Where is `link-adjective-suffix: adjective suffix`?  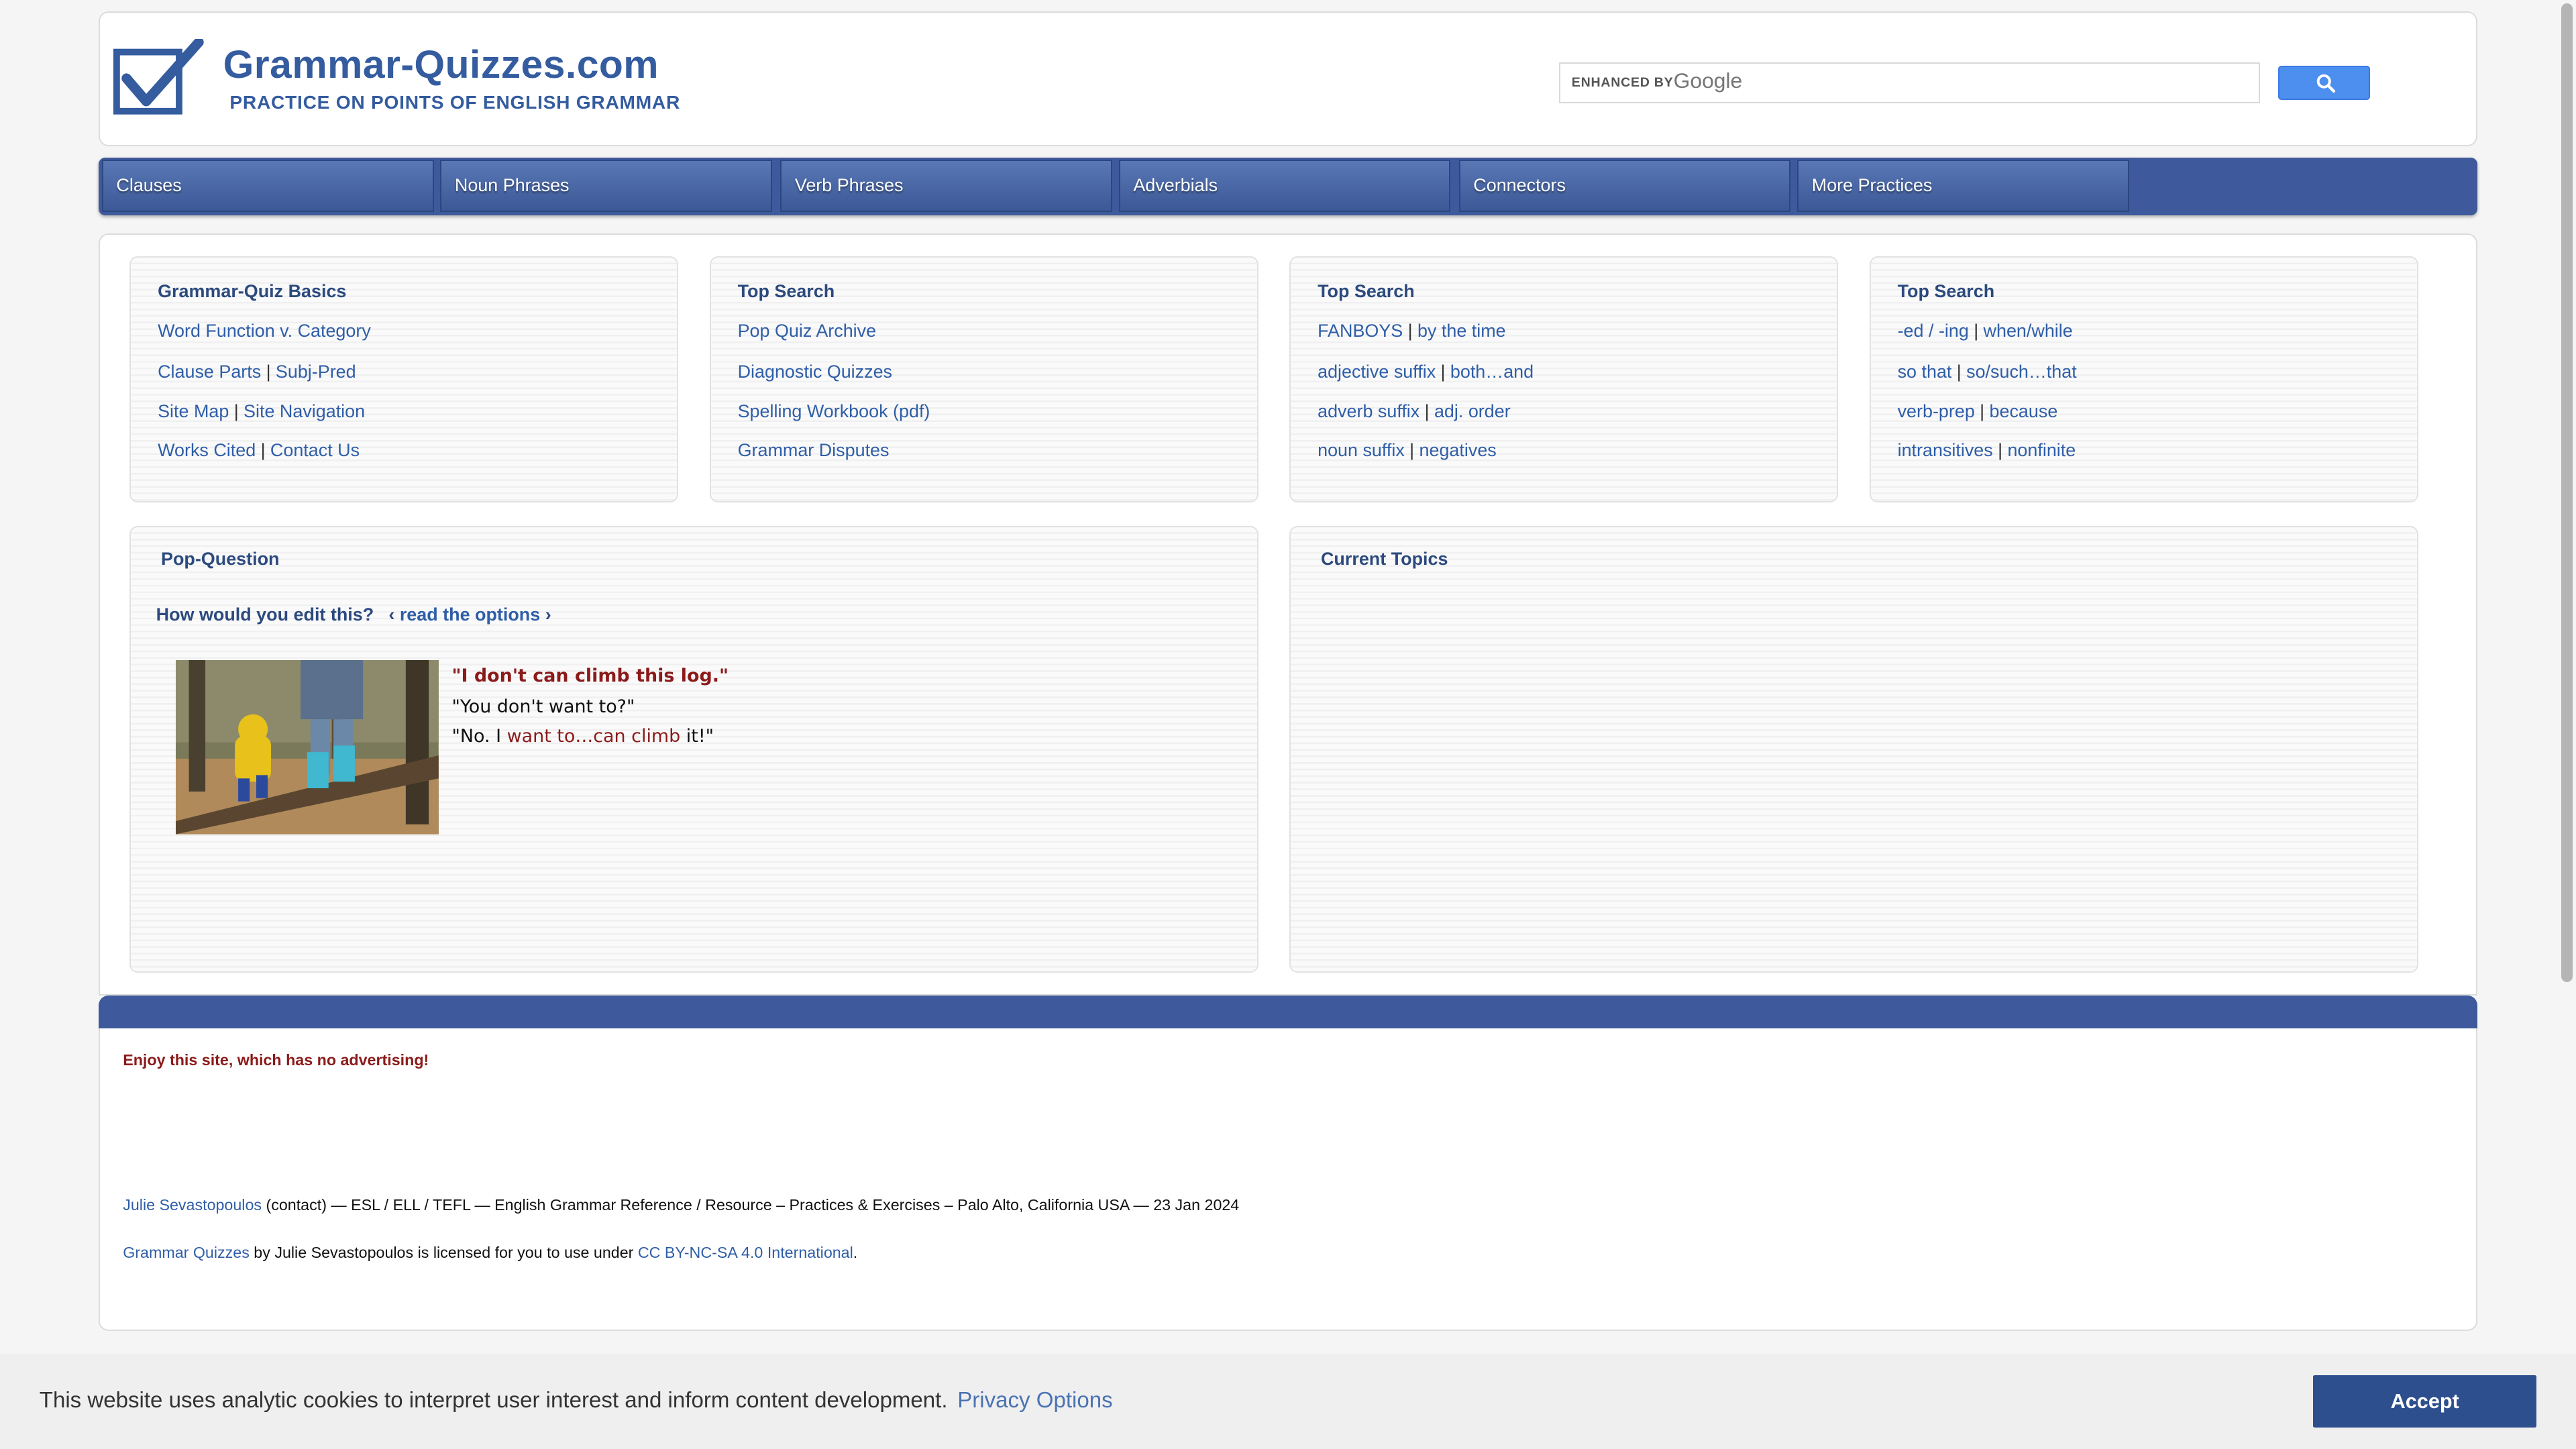 link-adjective-suffix: adjective suffix is located at coordinates (1377, 372).